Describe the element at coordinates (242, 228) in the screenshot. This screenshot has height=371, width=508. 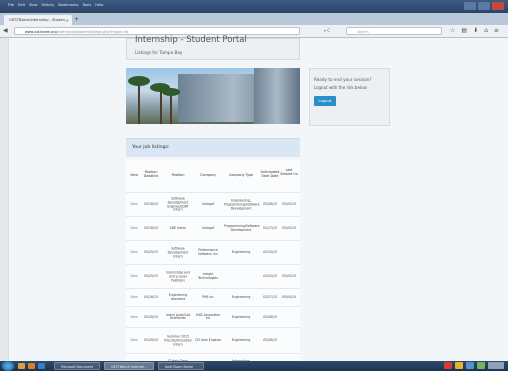
I see `table-cell: Programming/Software Development` at that location.